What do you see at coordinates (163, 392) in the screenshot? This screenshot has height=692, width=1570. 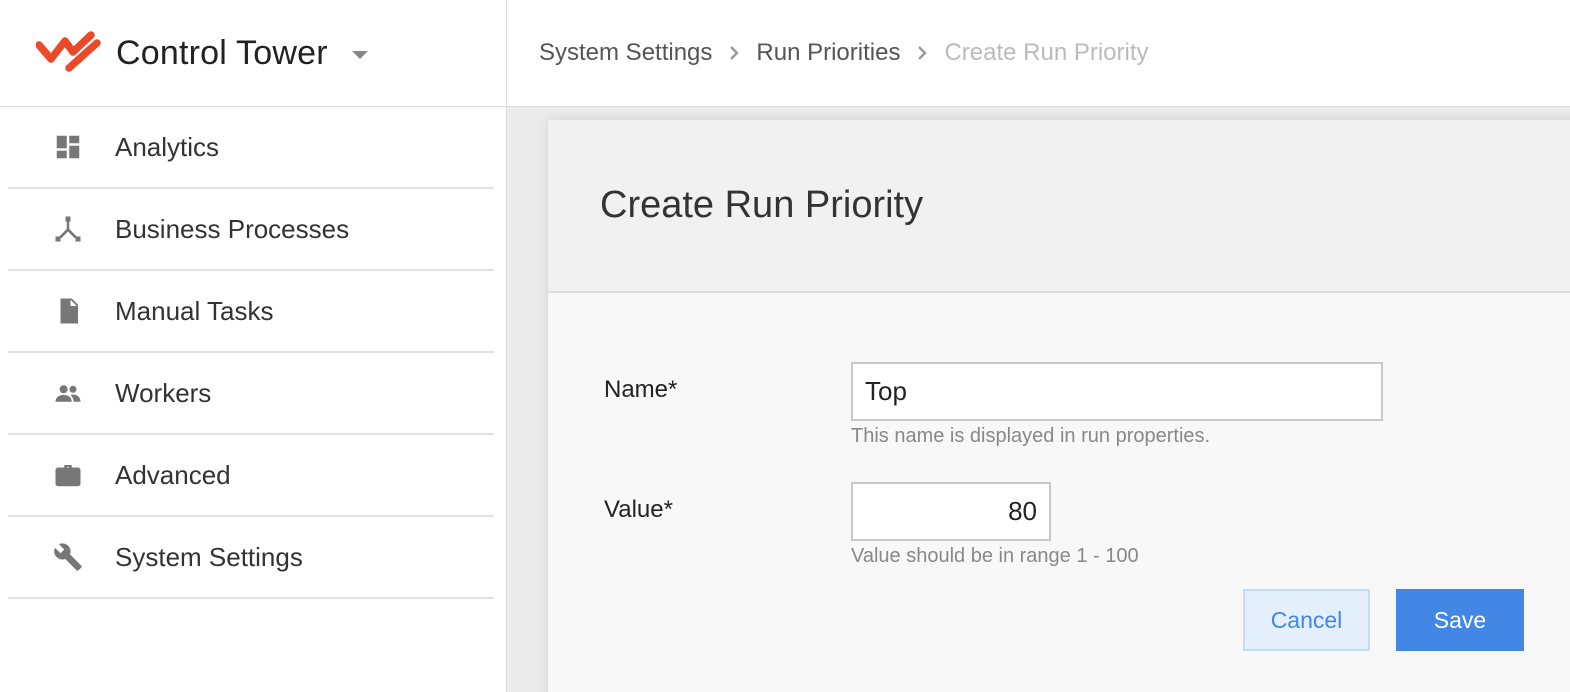 I see `sidebar-item-label: Workers` at bounding box center [163, 392].